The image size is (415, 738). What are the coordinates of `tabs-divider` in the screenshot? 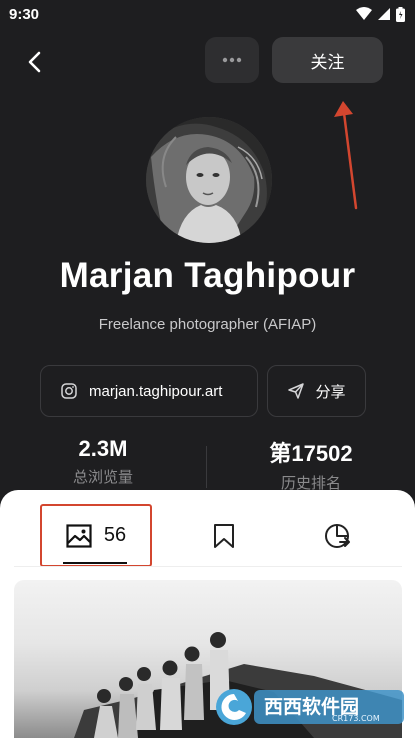 It's located at (208, 566).